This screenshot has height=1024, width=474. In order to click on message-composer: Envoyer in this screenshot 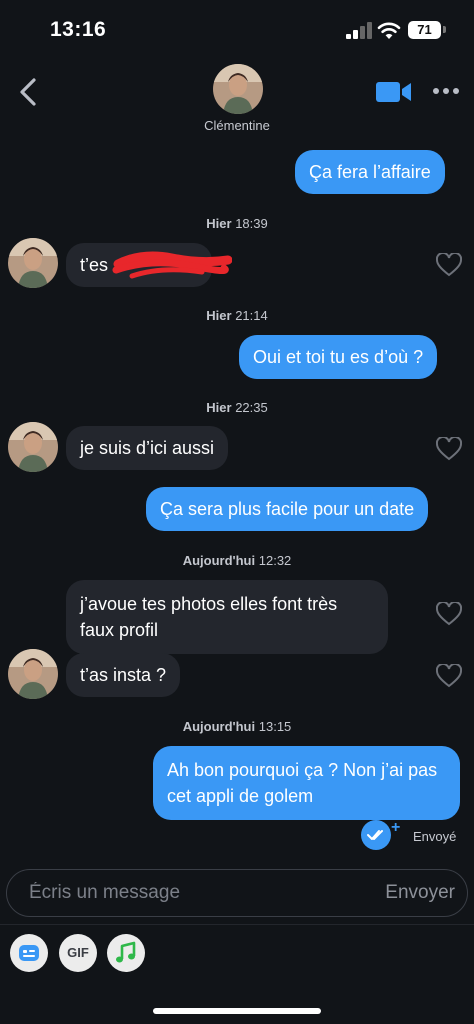, I will do `click(237, 893)`.